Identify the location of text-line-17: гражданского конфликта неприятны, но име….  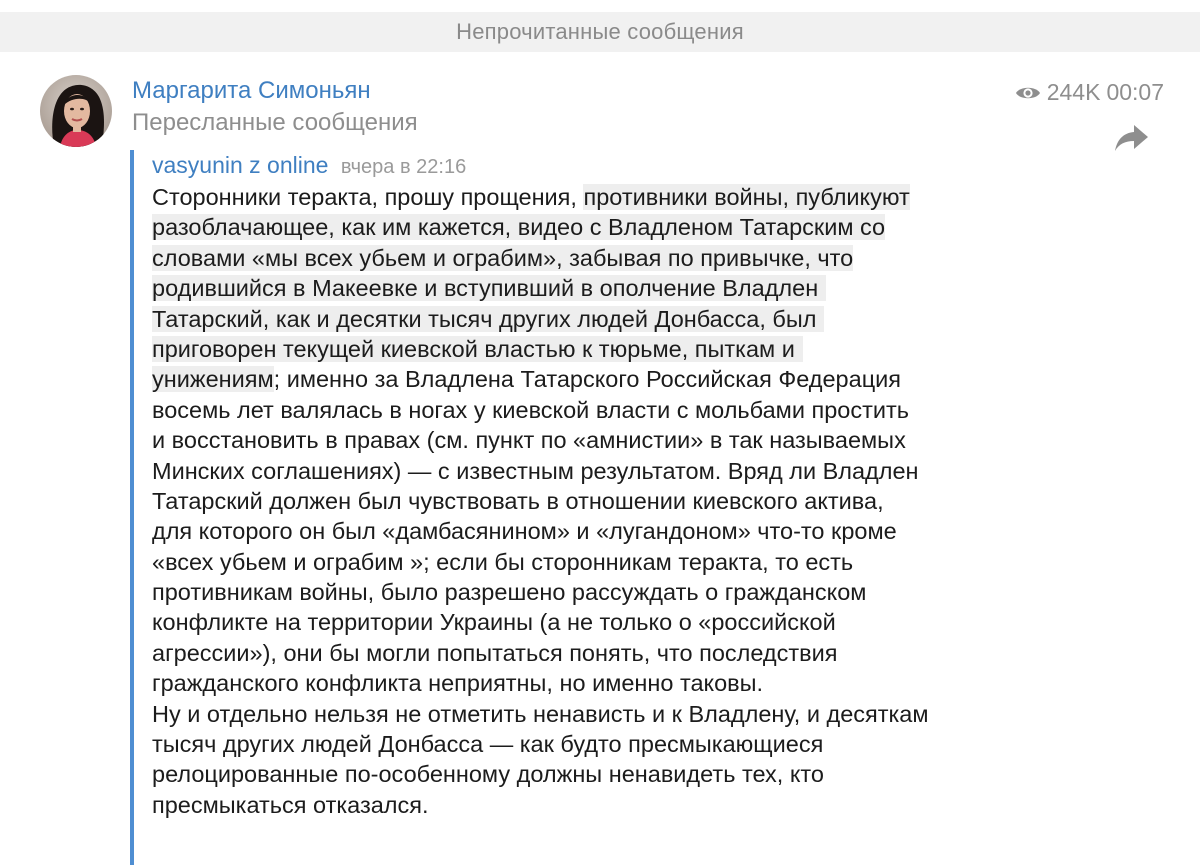
(458, 683).